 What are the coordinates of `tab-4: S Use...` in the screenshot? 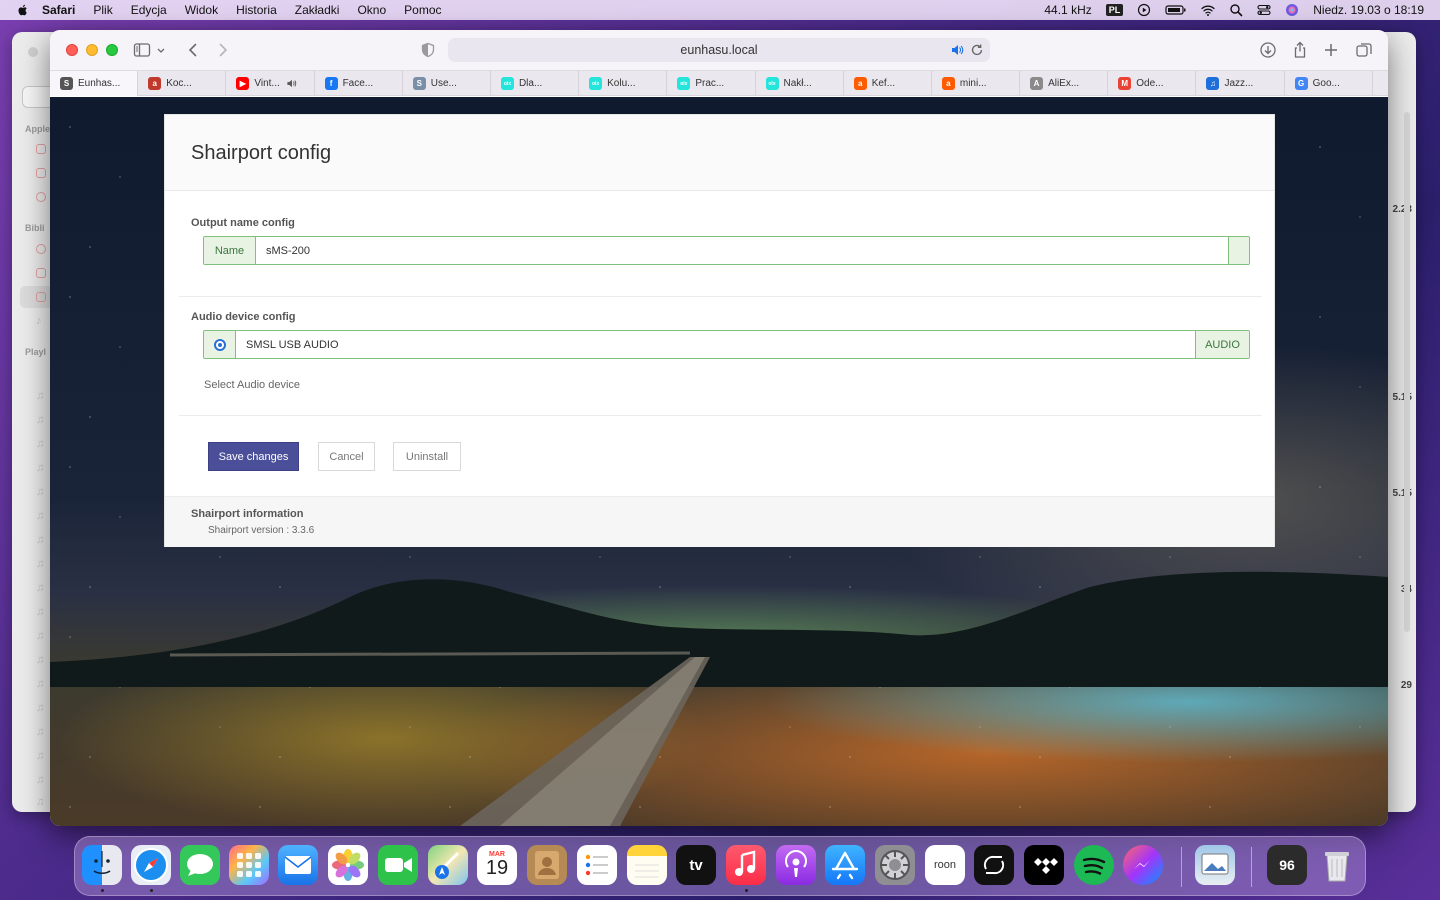 It's located at (447, 83).